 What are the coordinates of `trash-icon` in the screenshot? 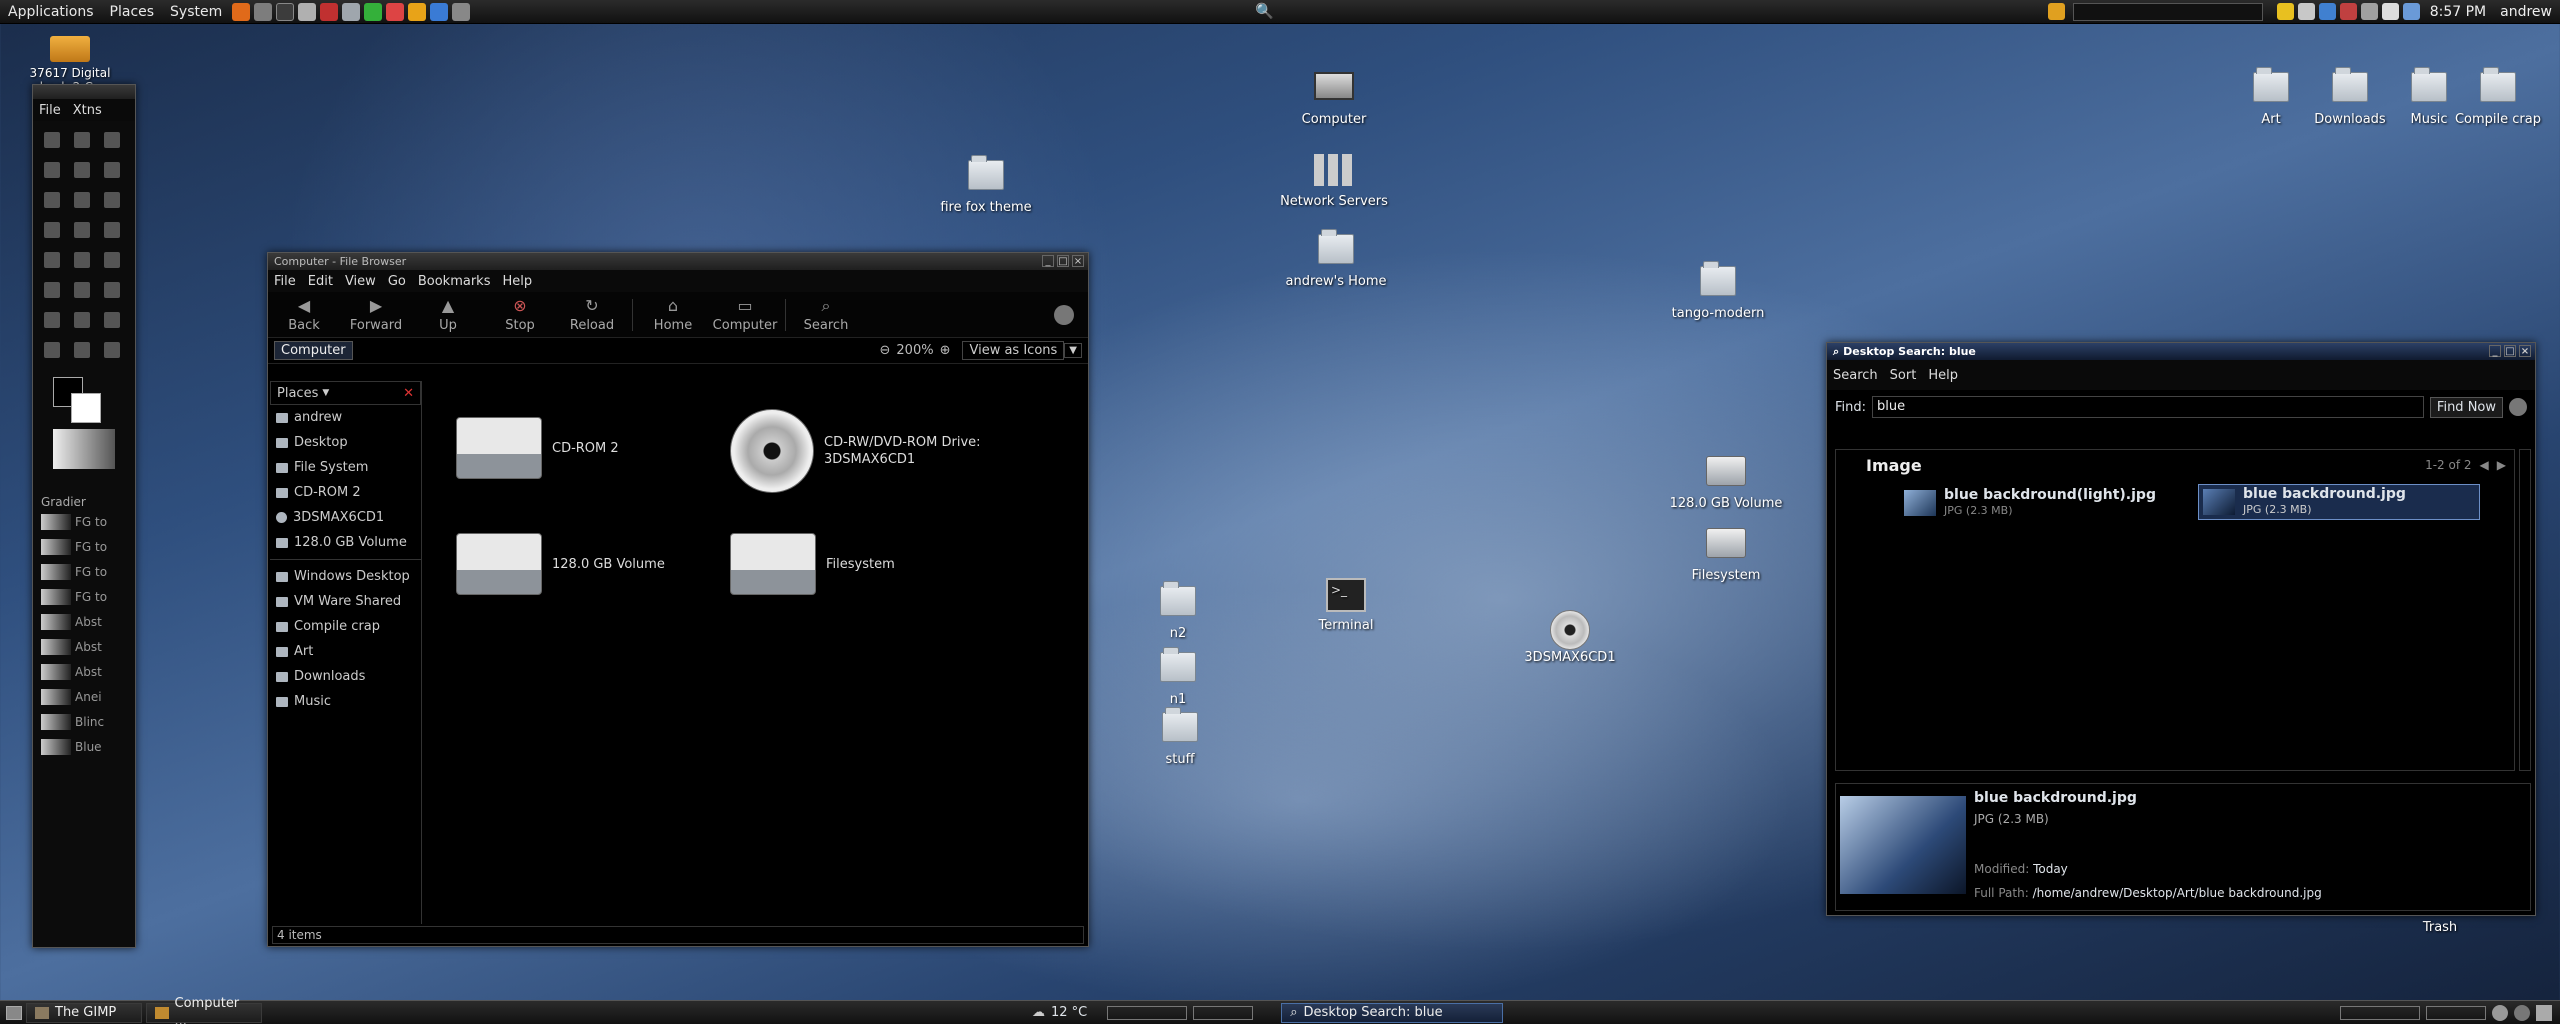 It's located at (2544, 1012).